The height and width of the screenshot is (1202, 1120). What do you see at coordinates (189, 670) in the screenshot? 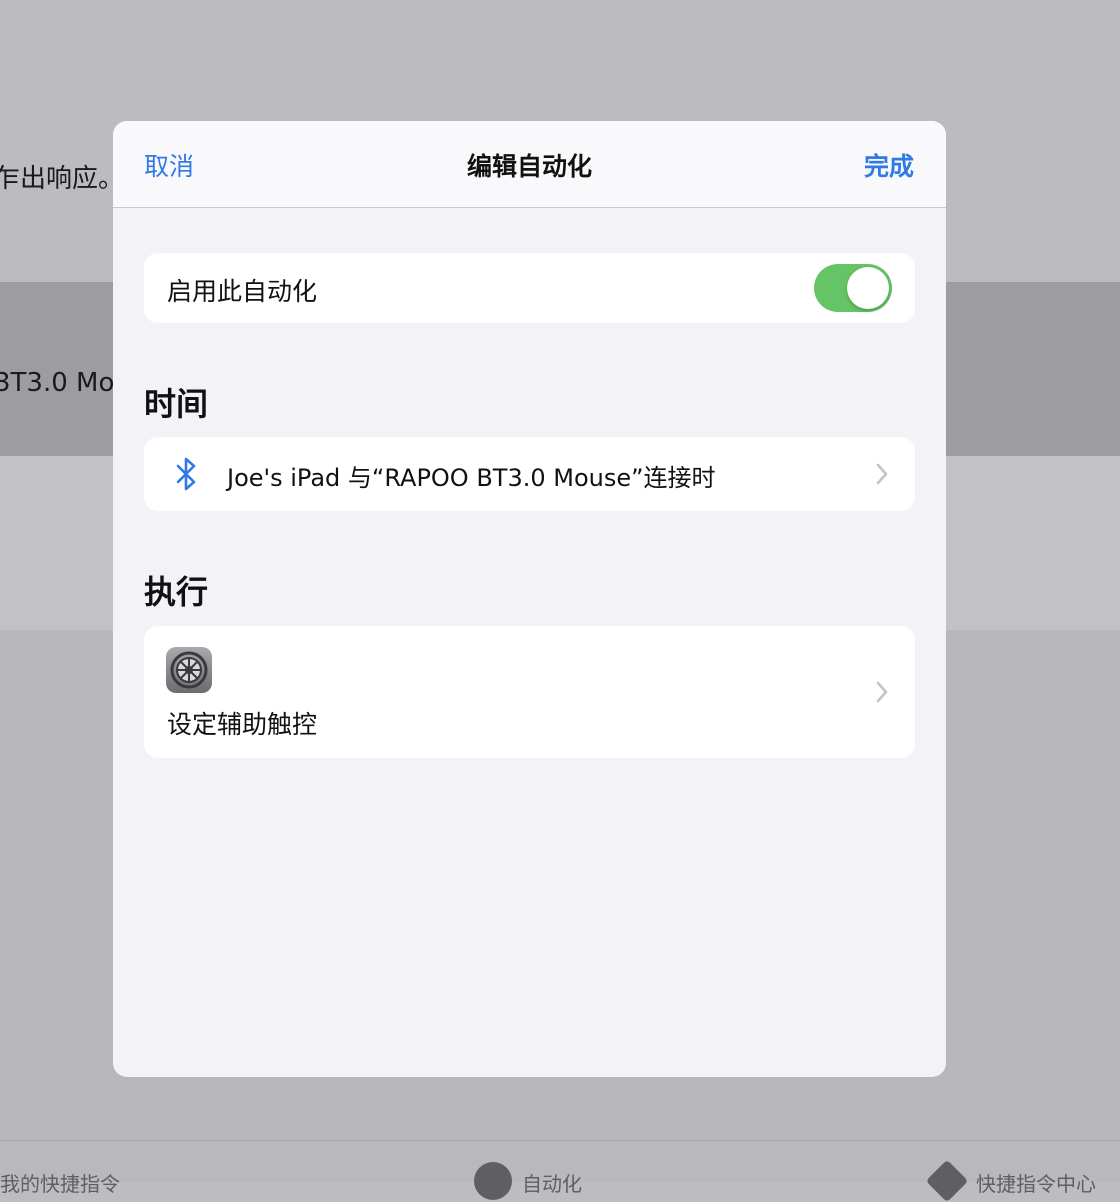
I see `settings-gear-icon` at bounding box center [189, 670].